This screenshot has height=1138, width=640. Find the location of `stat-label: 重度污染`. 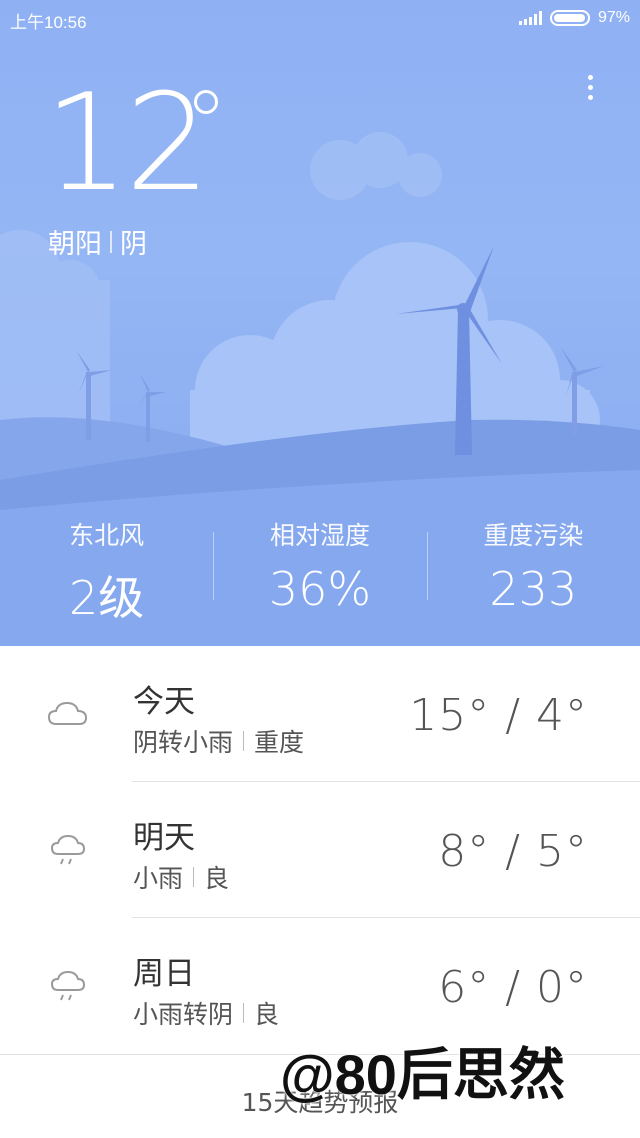

stat-label: 重度污染 is located at coordinates (533, 535).